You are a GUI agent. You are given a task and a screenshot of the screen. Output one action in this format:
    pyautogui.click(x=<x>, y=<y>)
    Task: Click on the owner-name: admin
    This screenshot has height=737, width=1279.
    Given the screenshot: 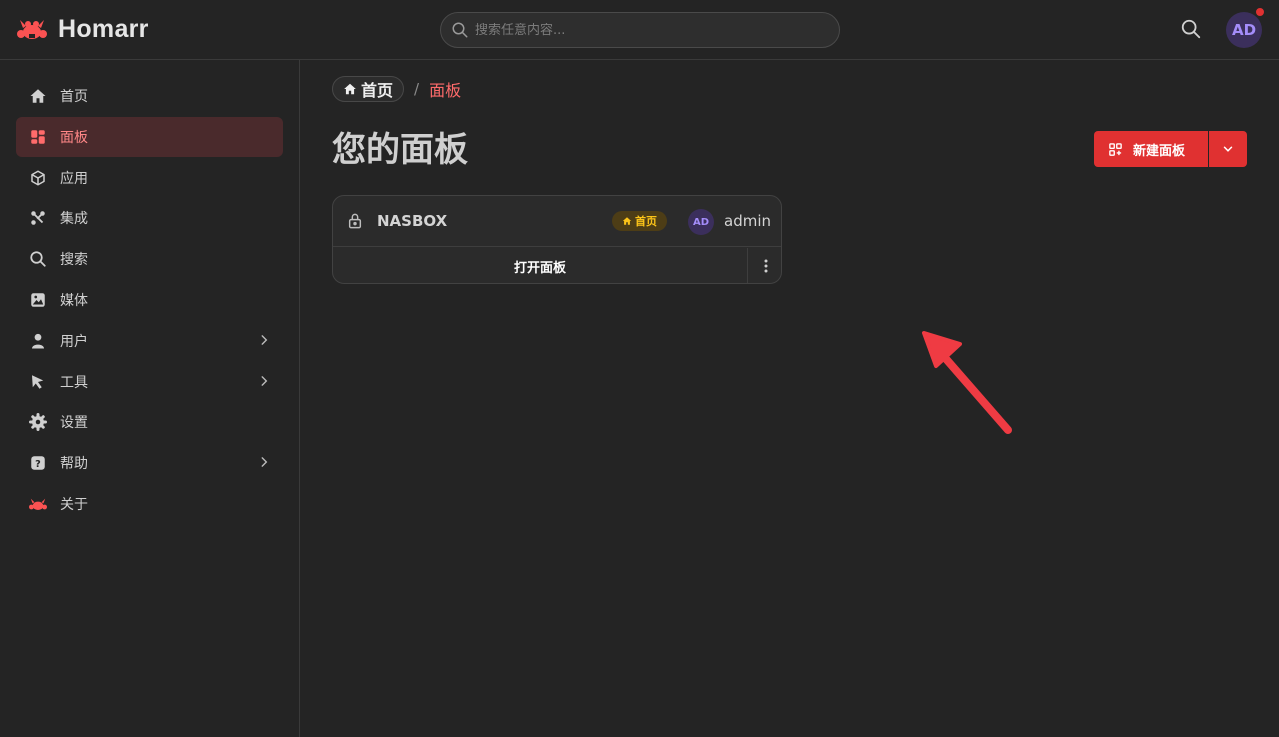 What is the action you would take?
    pyautogui.click(x=747, y=221)
    